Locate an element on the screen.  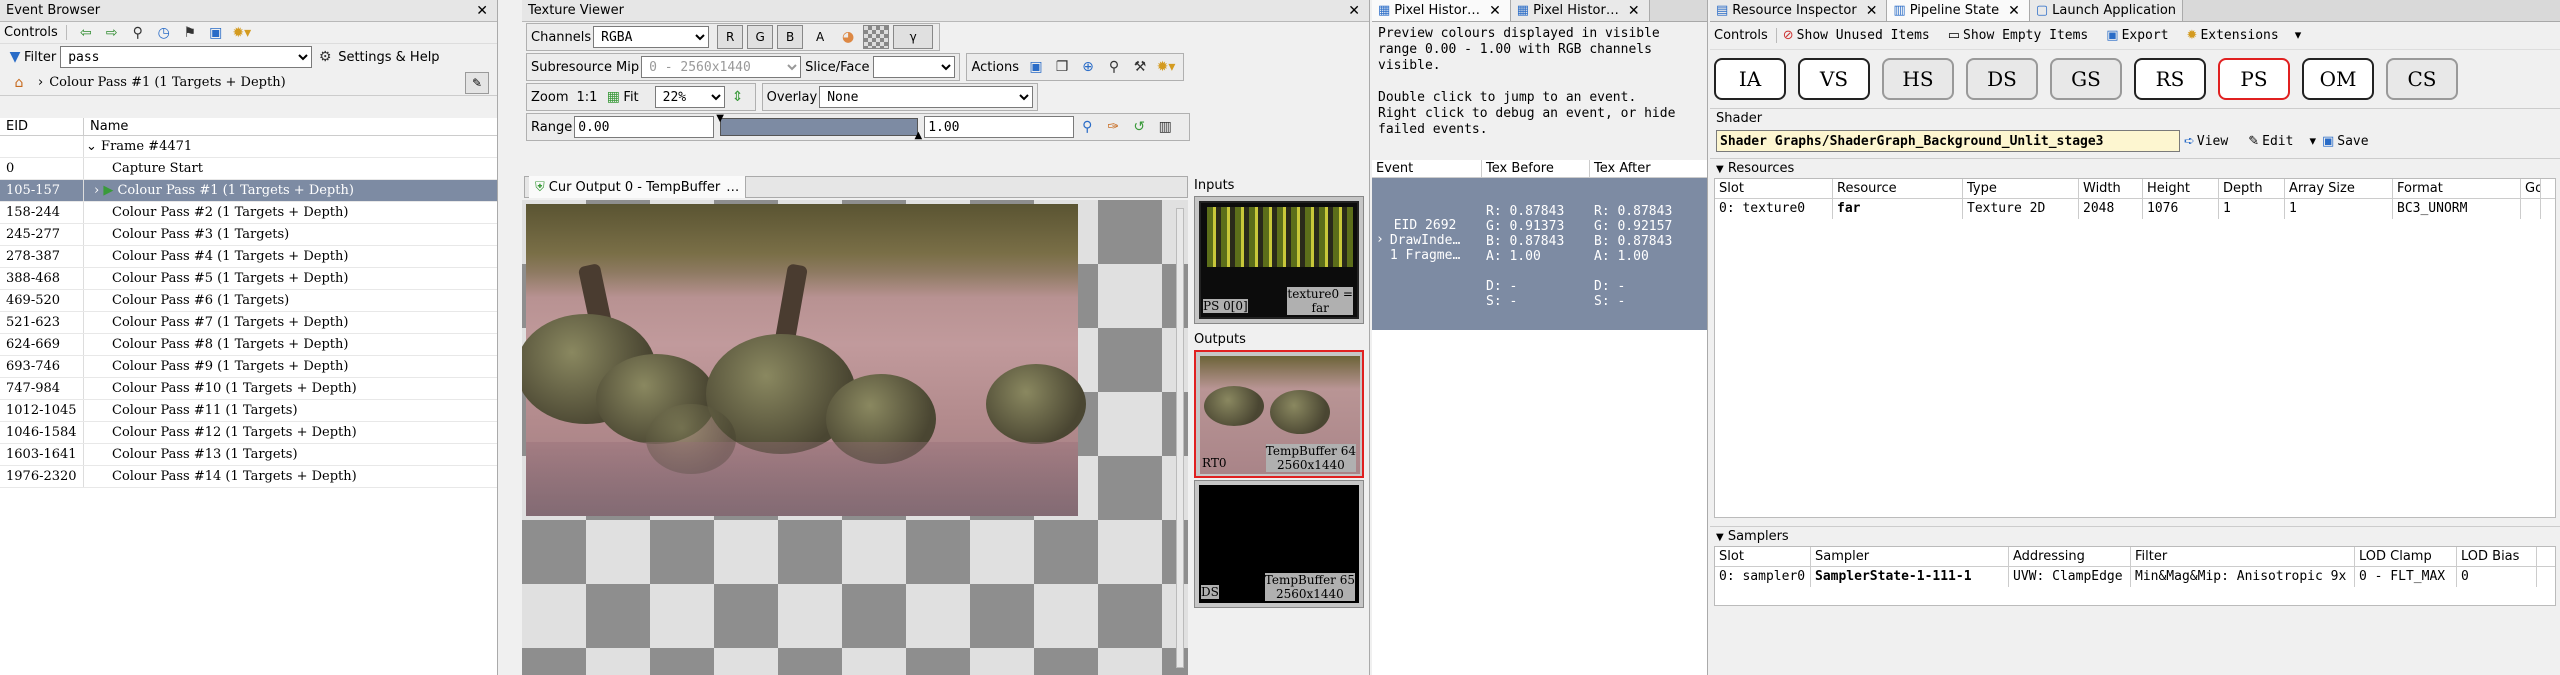
bookmark-icon: ⚑ is located at coordinates (190, 33).